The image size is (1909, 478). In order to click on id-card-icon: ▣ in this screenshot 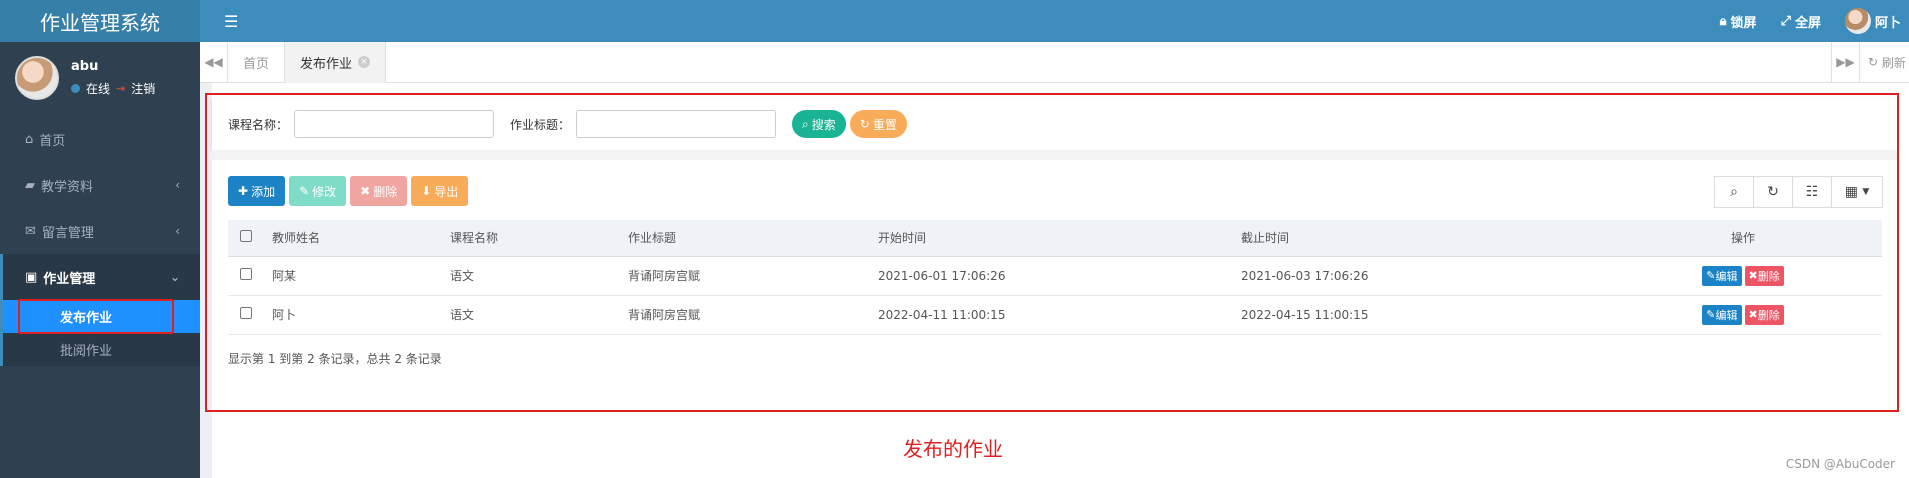, I will do `click(31, 277)`.